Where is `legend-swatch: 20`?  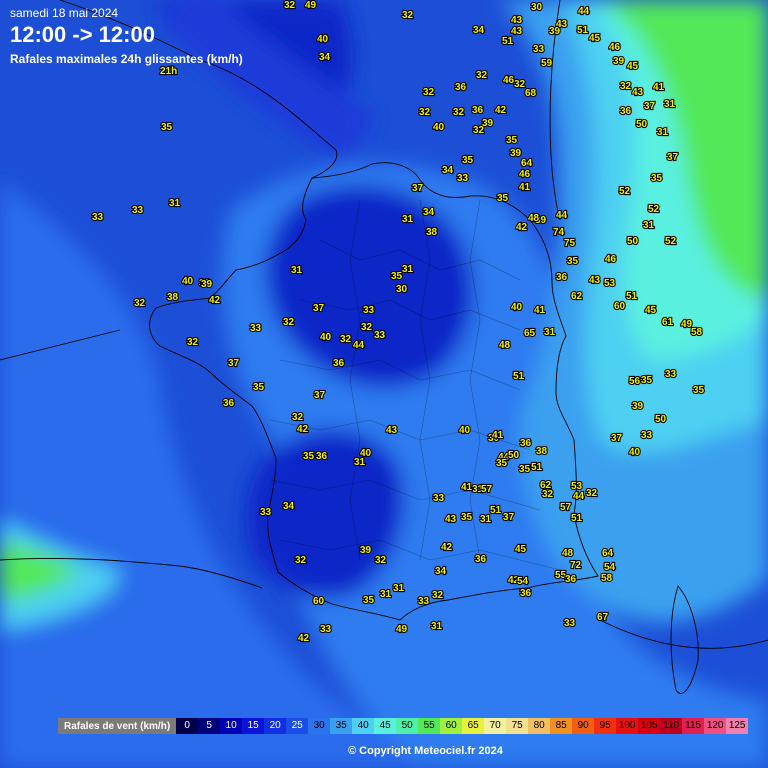 legend-swatch: 20 is located at coordinates (275, 726).